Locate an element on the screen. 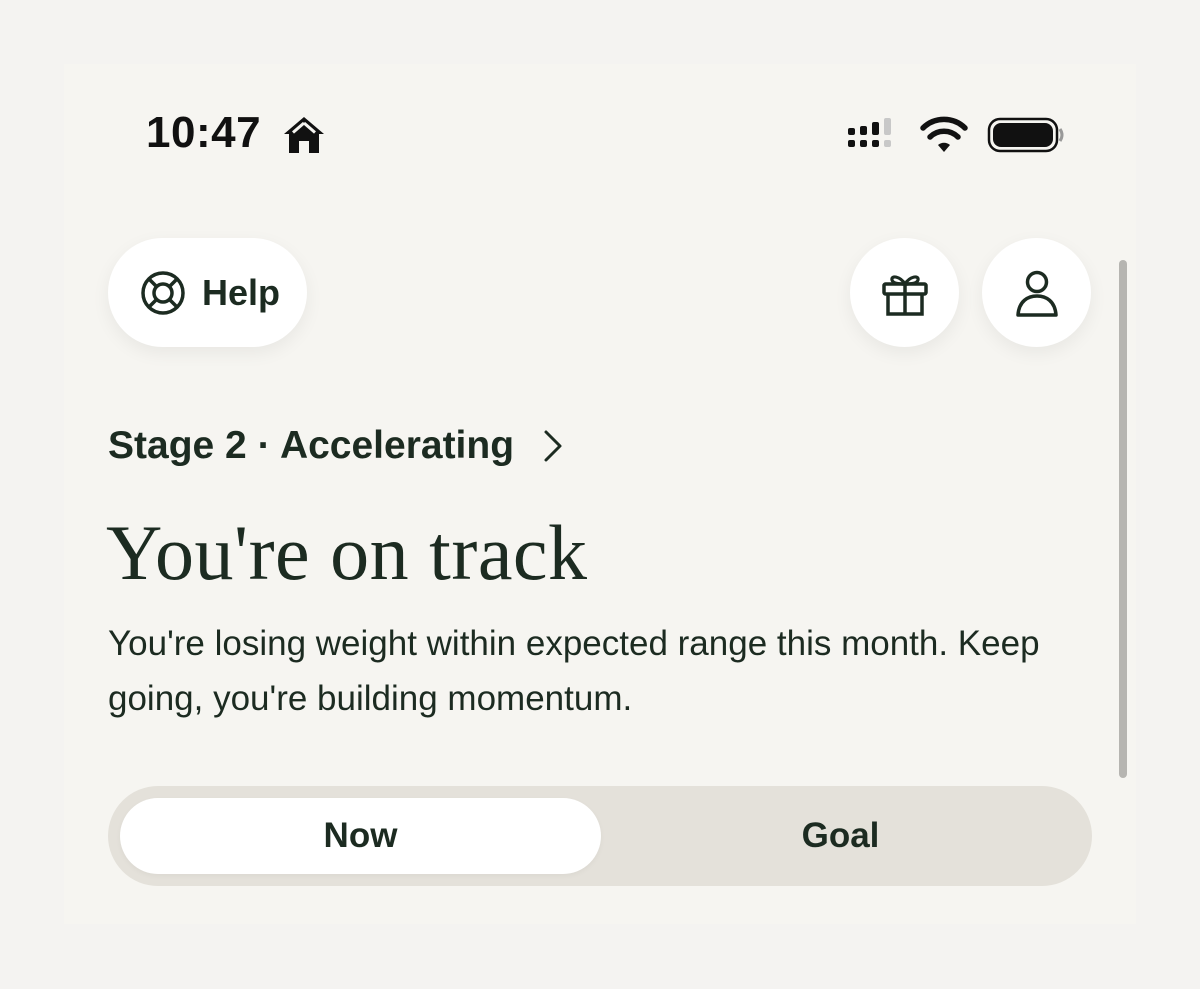 The image size is (1200, 989). stage-label: Stage 2 · Accelerating is located at coordinates (311, 445).